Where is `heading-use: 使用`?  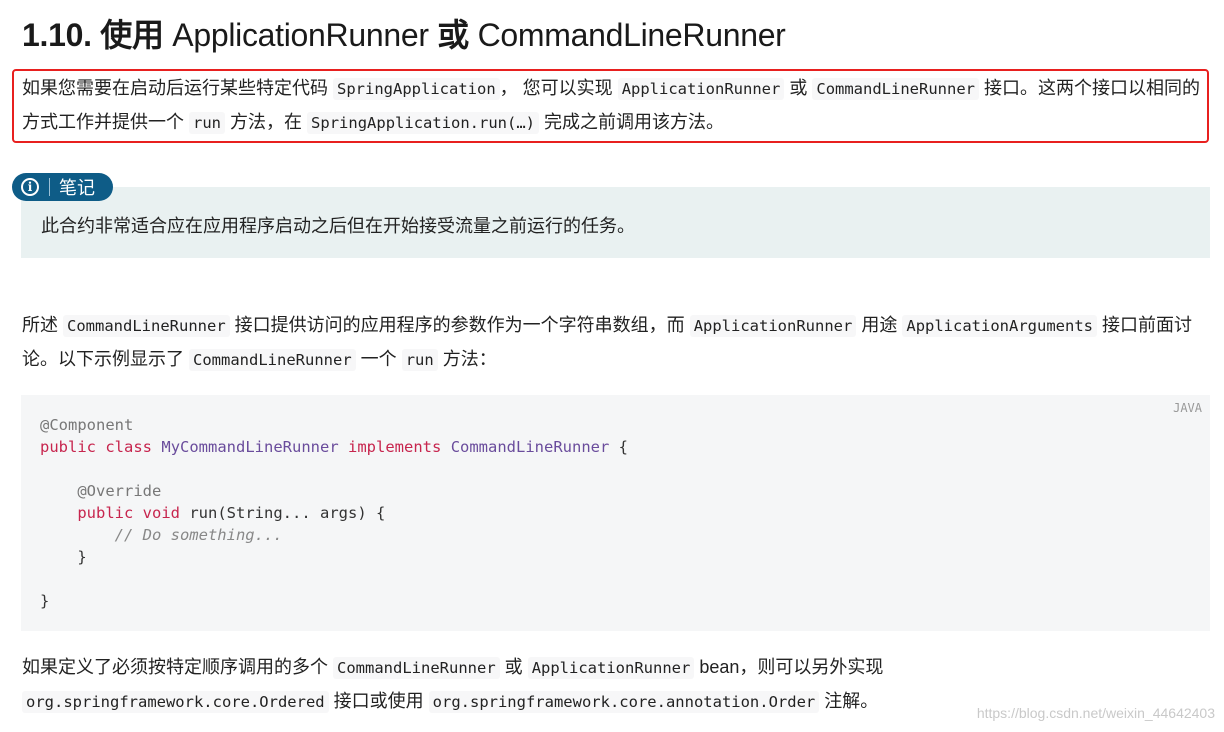 heading-use: 使用 is located at coordinates (132, 35).